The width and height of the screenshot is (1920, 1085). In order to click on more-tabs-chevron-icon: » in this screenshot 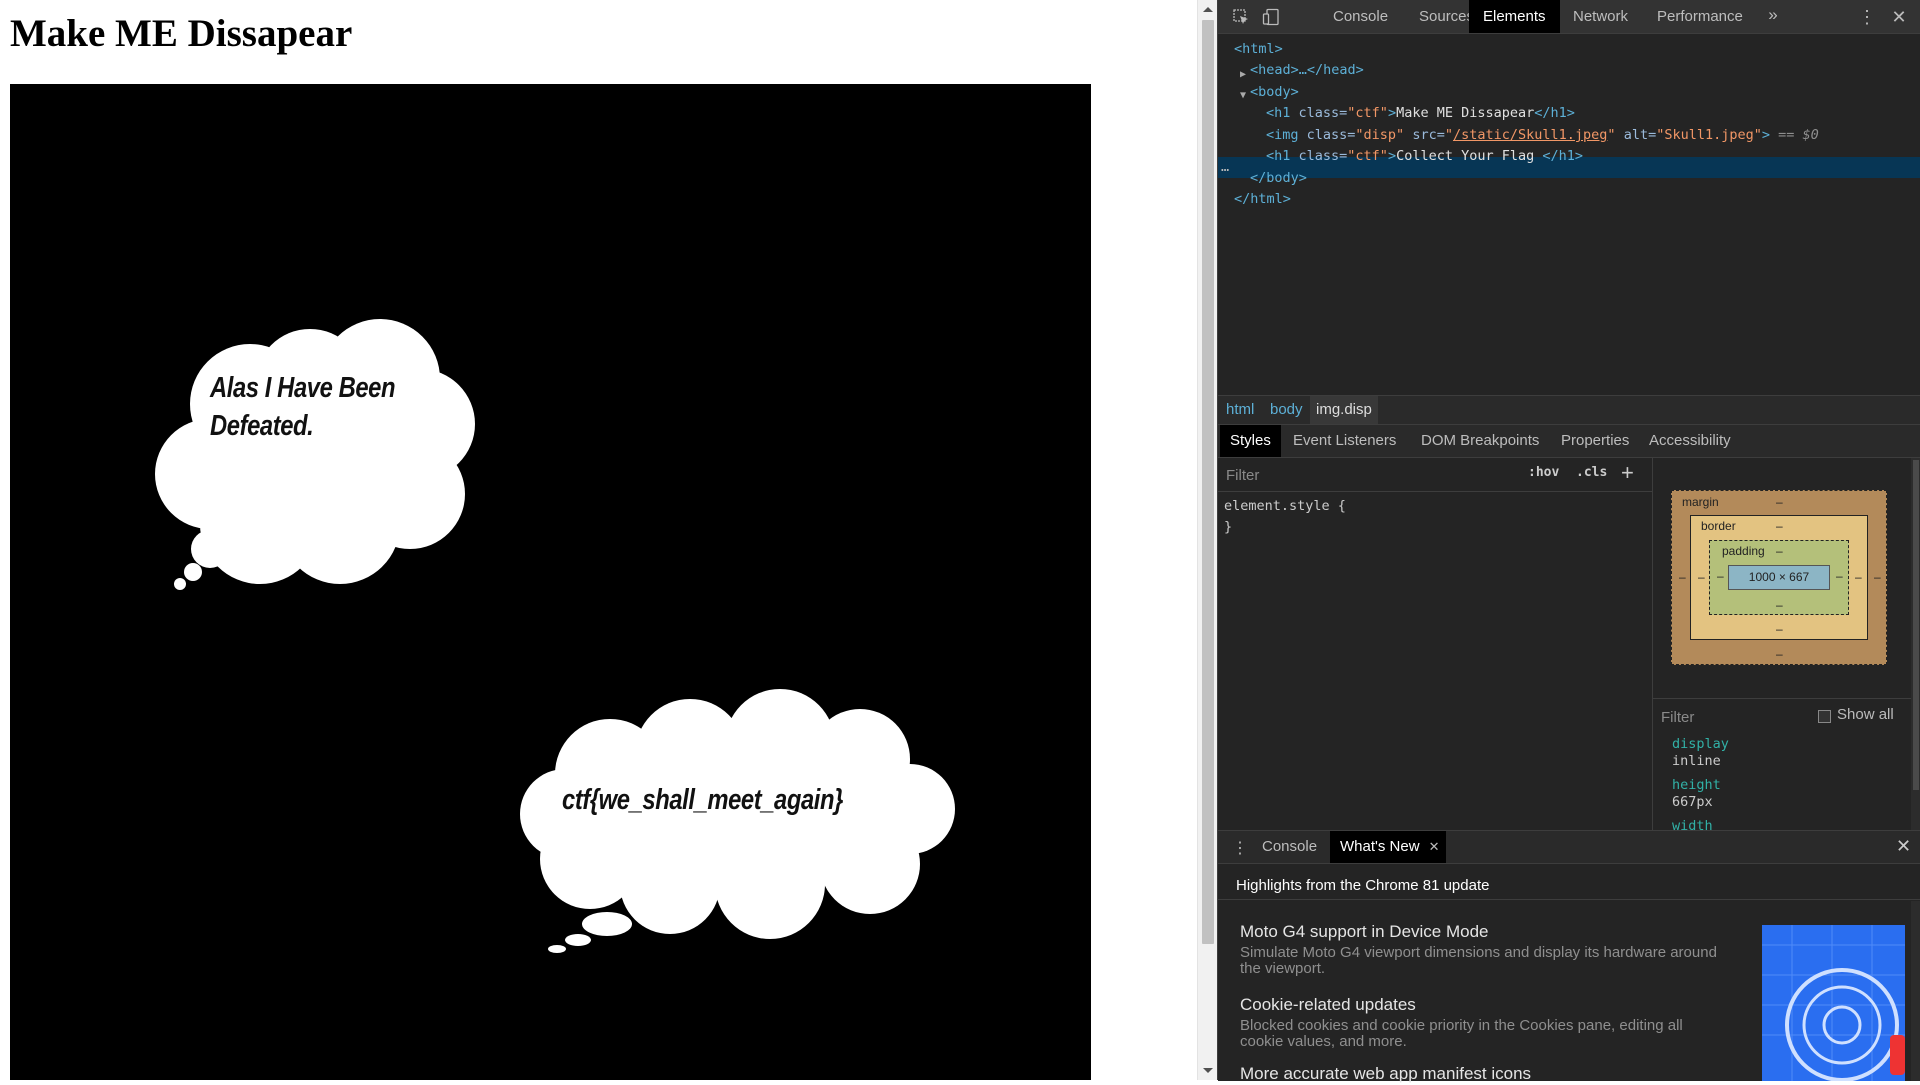, I will do `click(1773, 15)`.